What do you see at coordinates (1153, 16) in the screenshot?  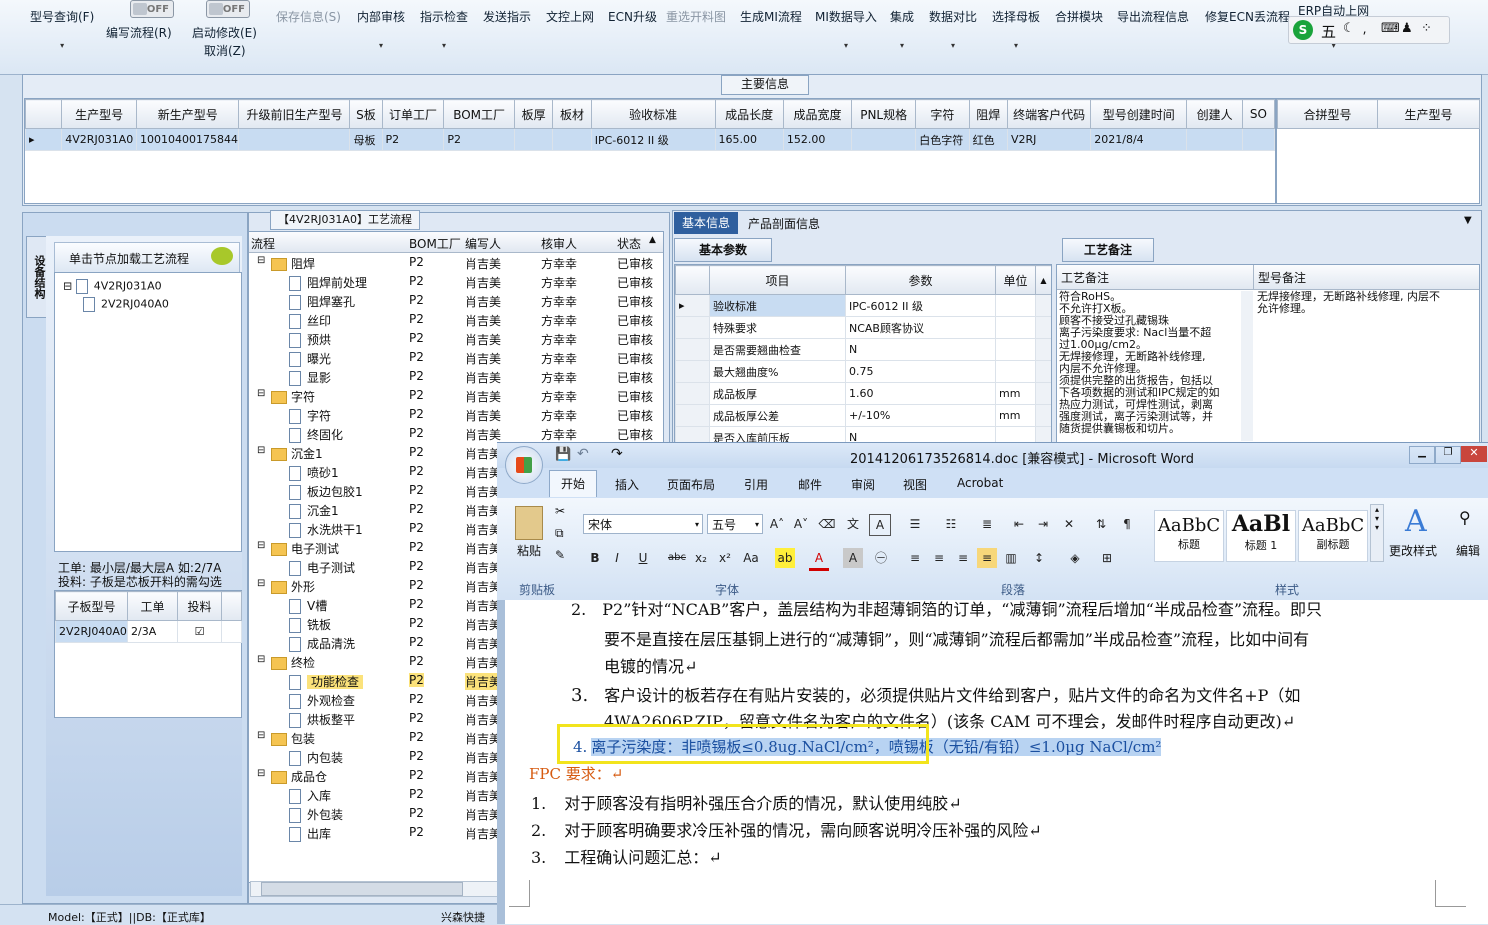 I see `toolbar-btn-export: 导出流程信息` at bounding box center [1153, 16].